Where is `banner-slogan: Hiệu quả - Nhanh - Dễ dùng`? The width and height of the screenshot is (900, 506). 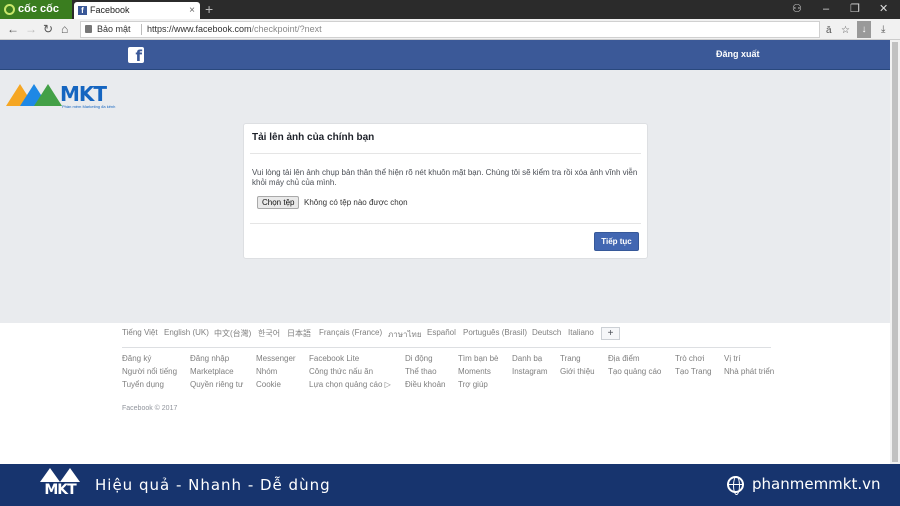
banner-slogan: Hiệu quả - Nhanh - Dễ dùng is located at coordinates (213, 485).